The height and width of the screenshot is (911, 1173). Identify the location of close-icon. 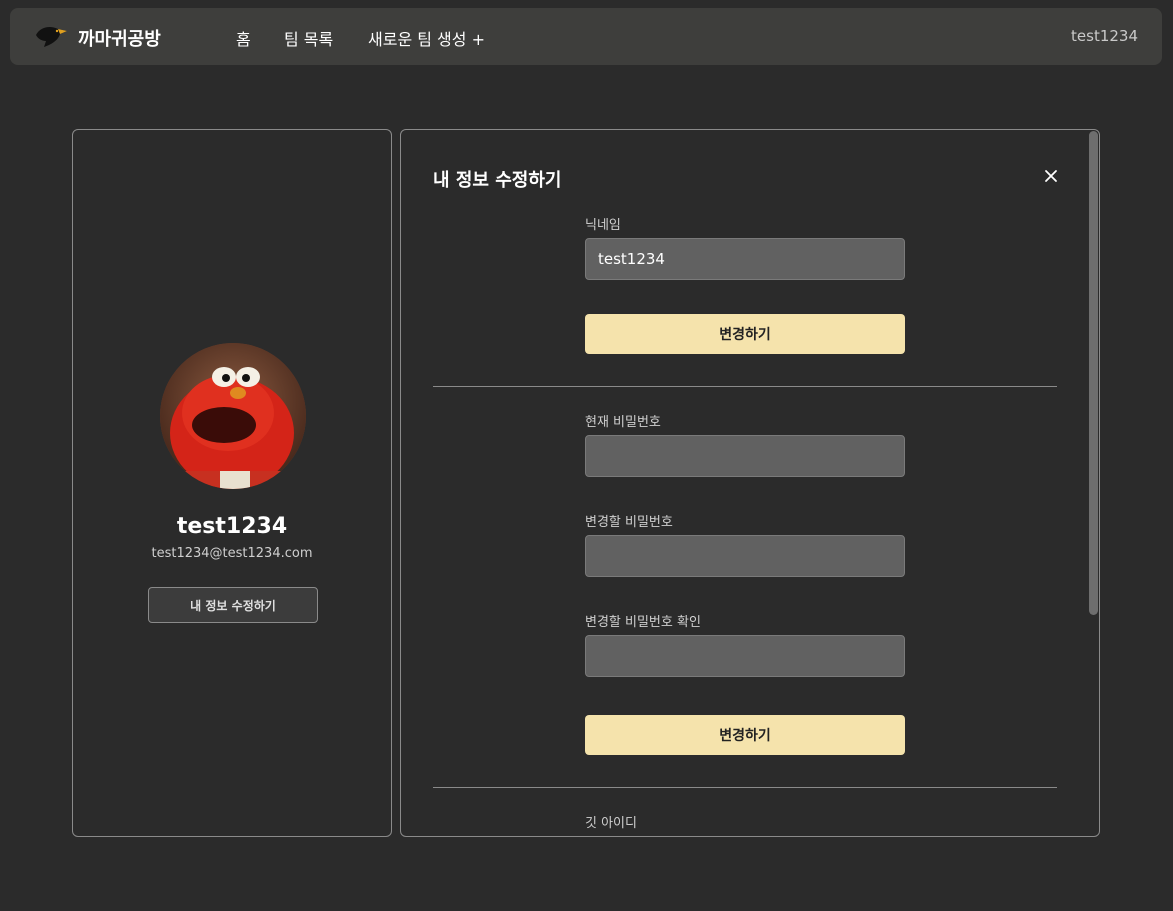
(1051, 176).